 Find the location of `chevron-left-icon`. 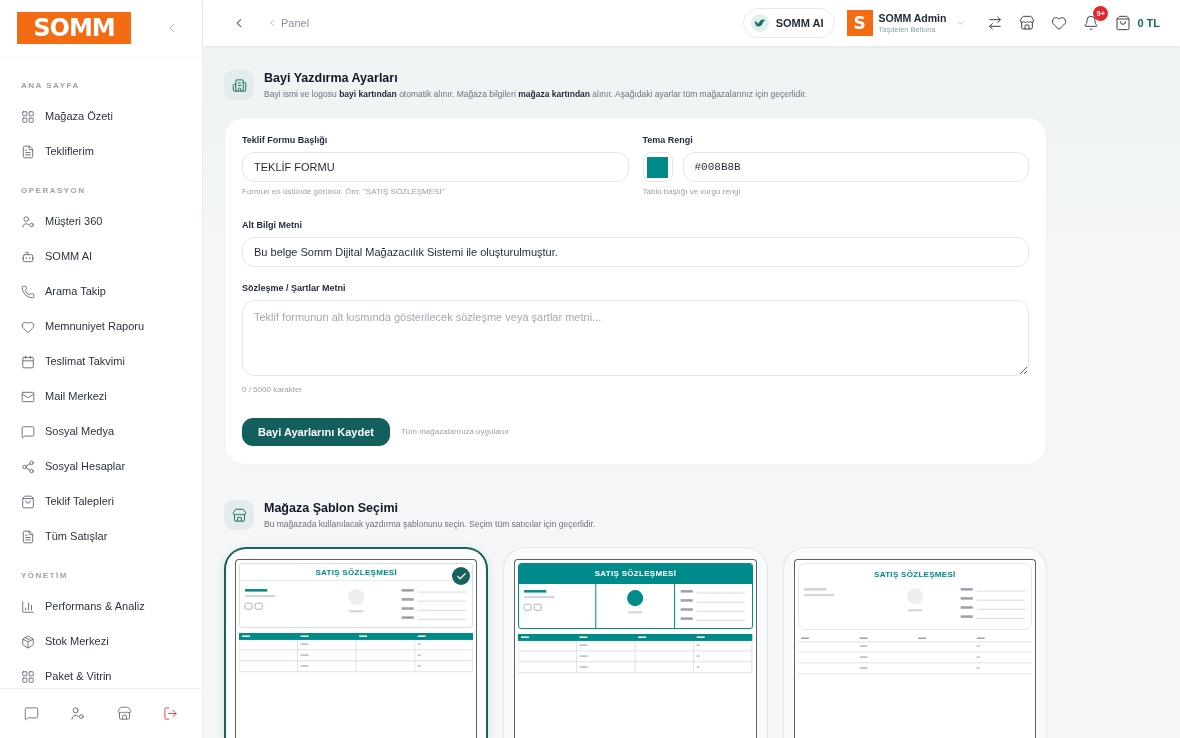

chevron-left-icon is located at coordinates (272, 23).